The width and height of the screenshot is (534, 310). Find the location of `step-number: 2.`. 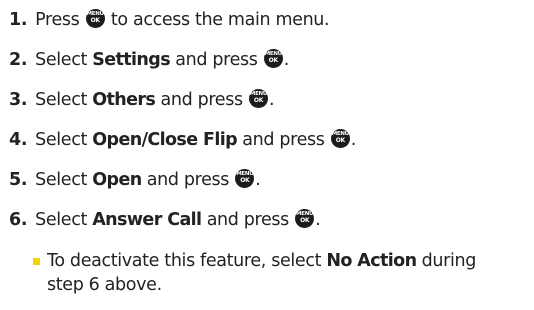

step-number: 2. is located at coordinates (18, 60).